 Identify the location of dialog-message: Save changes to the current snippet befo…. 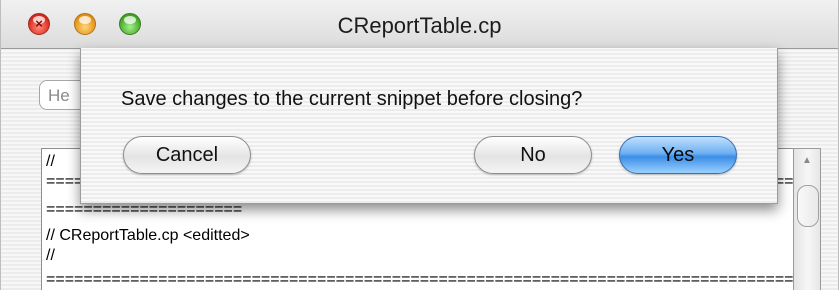
(352, 99).